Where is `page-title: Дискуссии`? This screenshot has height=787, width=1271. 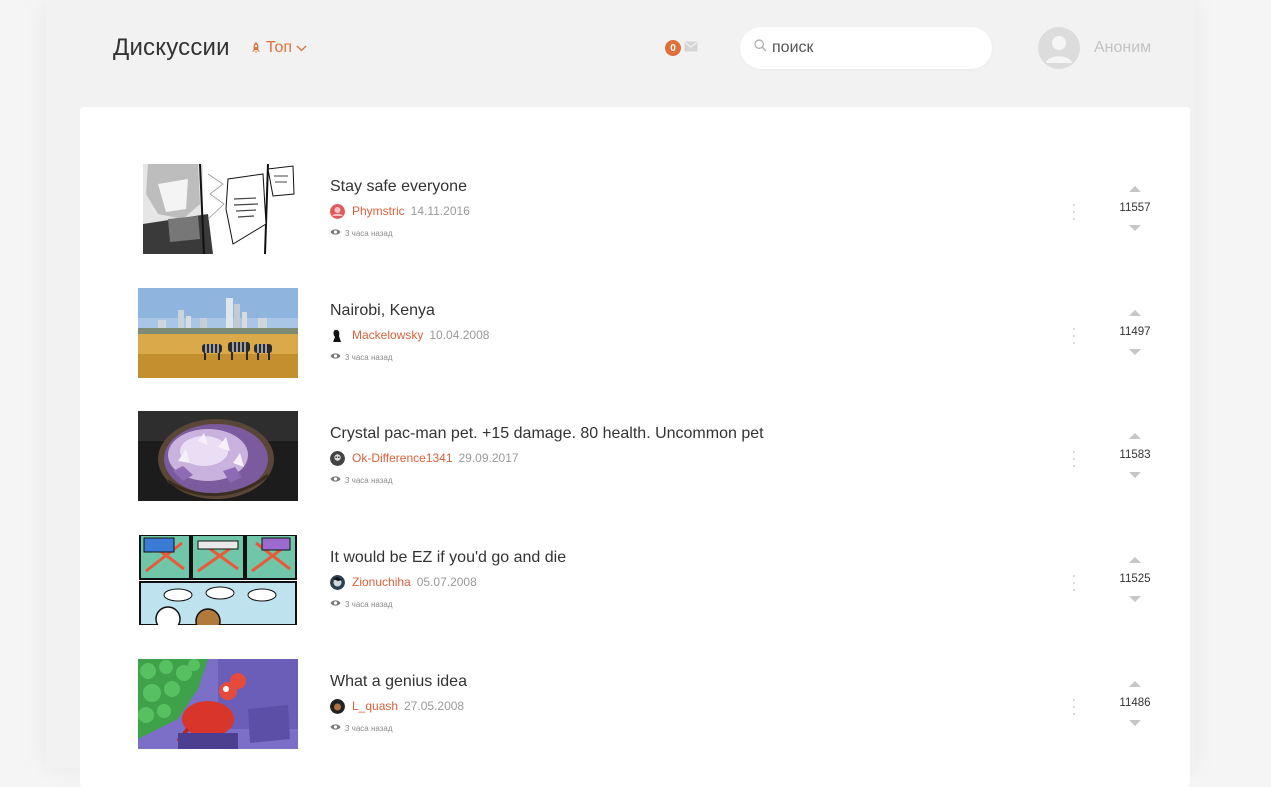 page-title: Дискуссии is located at coordinates (171, 47).